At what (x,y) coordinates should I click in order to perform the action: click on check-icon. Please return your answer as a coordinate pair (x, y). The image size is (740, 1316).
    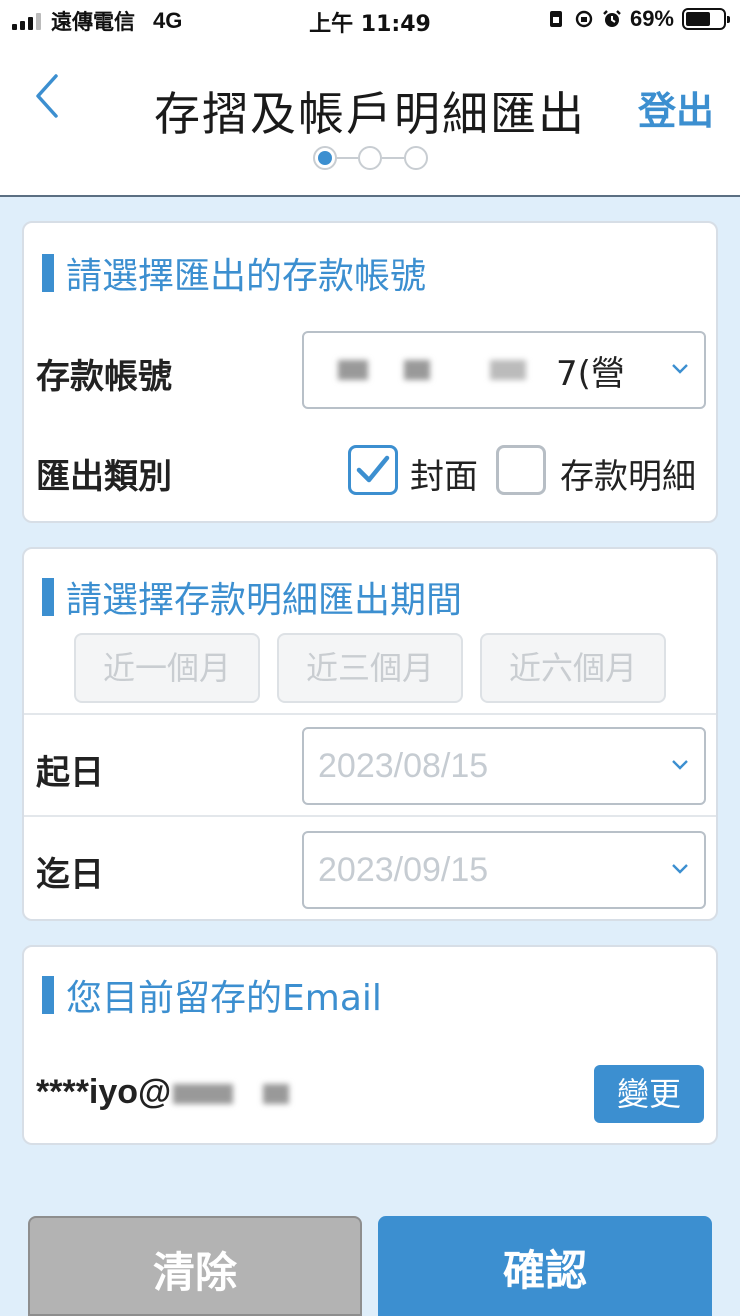
    Looking at the image, I should click on (373, 469).